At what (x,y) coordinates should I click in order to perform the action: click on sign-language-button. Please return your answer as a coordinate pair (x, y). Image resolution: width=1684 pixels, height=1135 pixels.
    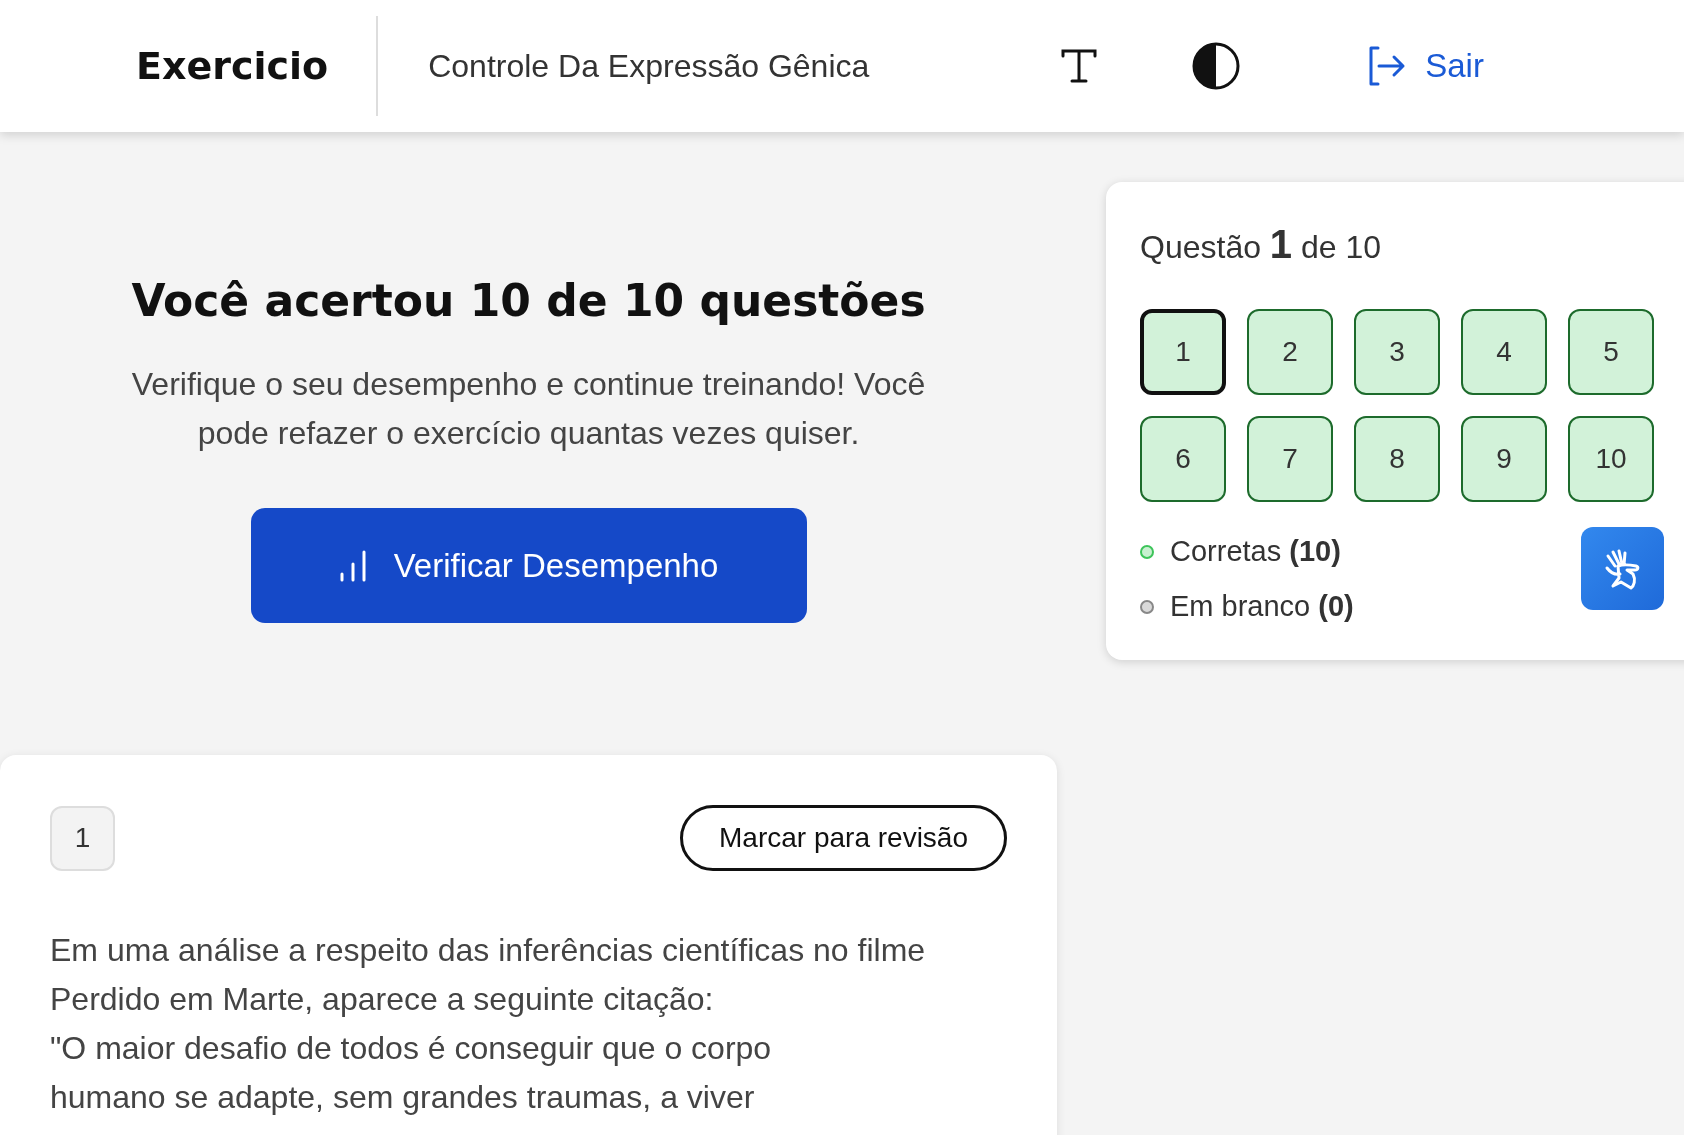
    Looking at the image, I should click on (1622, 568).